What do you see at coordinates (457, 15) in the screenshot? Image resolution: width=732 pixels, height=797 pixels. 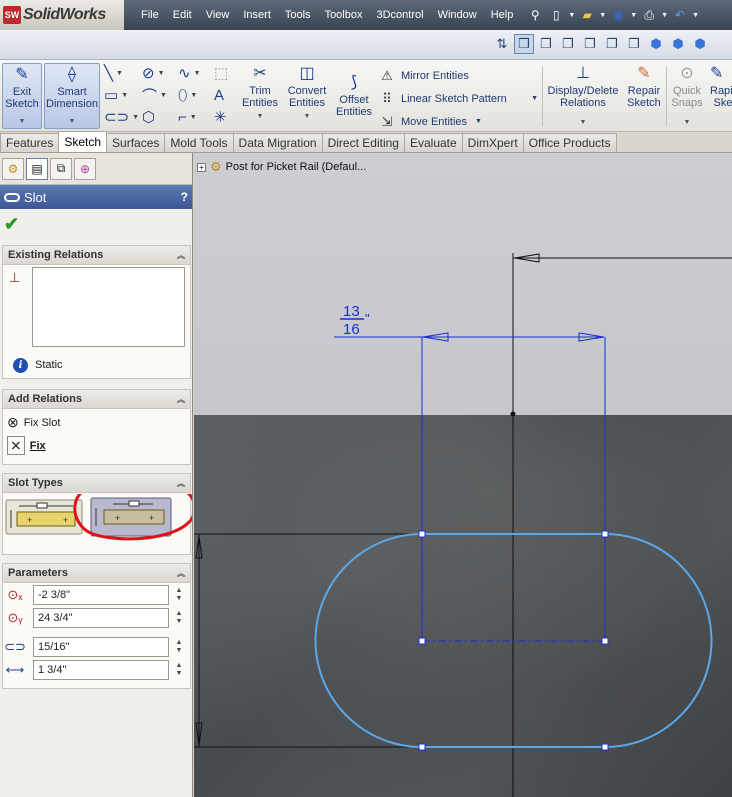 I see `menu-window: Window` at bounding box center [457, 15].